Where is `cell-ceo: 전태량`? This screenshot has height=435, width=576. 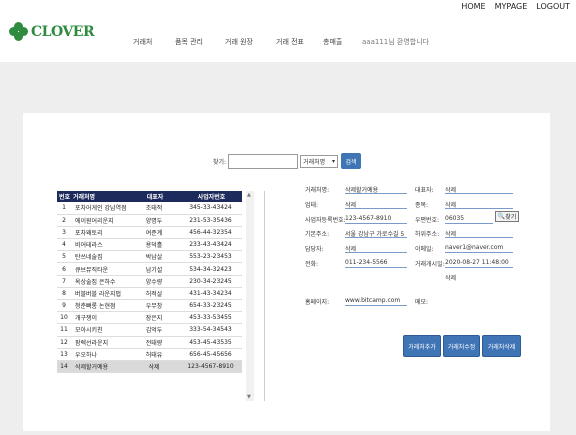 cell-ceo: 전태량 is located at coordinates (154, 342).